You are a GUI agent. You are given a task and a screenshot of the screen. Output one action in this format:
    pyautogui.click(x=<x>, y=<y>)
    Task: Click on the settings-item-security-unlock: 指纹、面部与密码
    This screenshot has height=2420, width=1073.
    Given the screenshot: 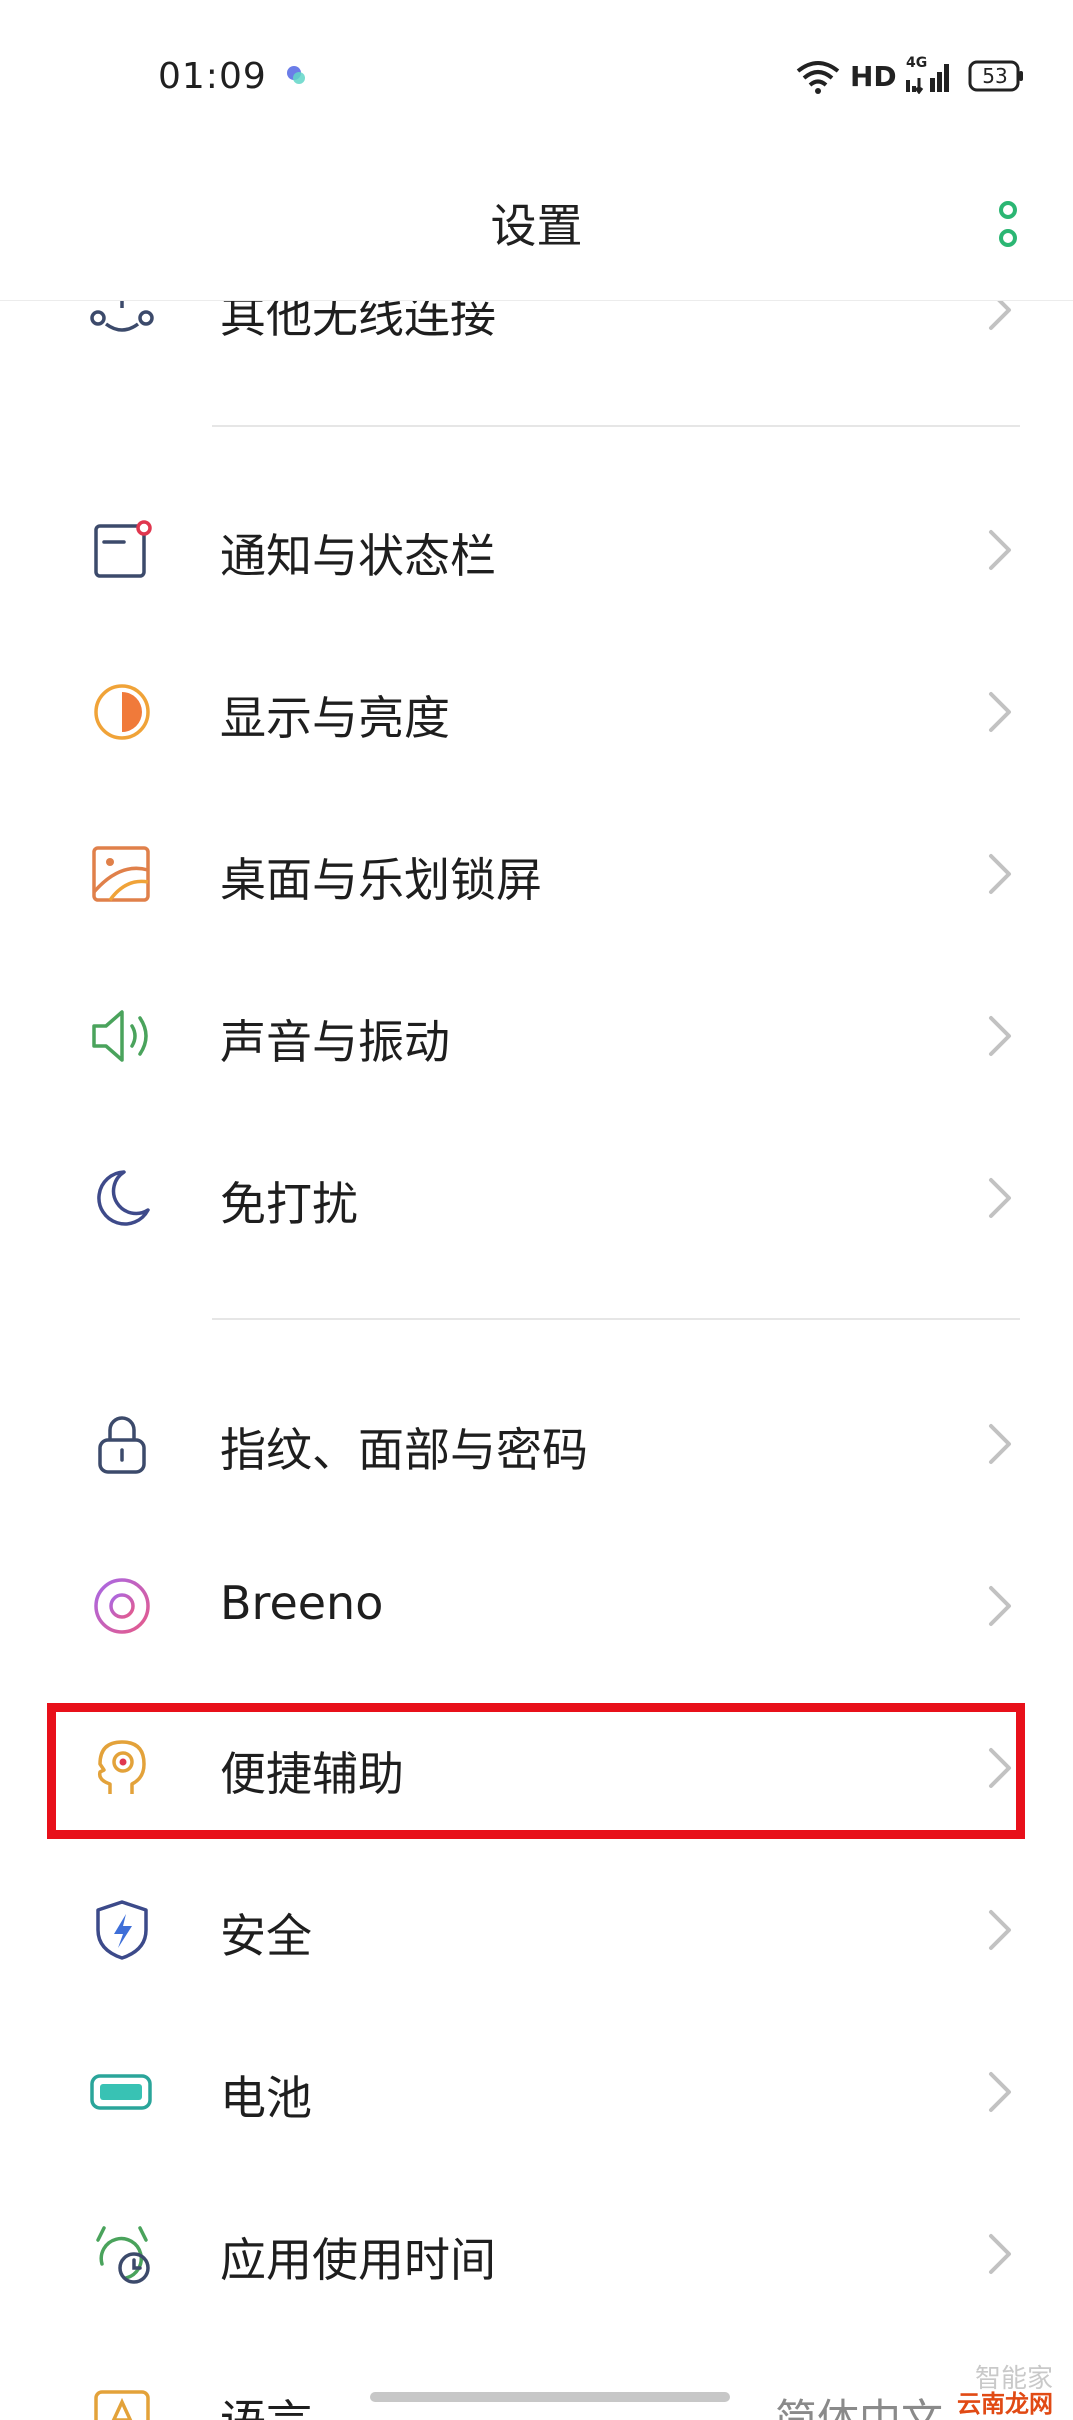 What is the action you would take?
    pyautogui.click(x=536, y=1444)
    